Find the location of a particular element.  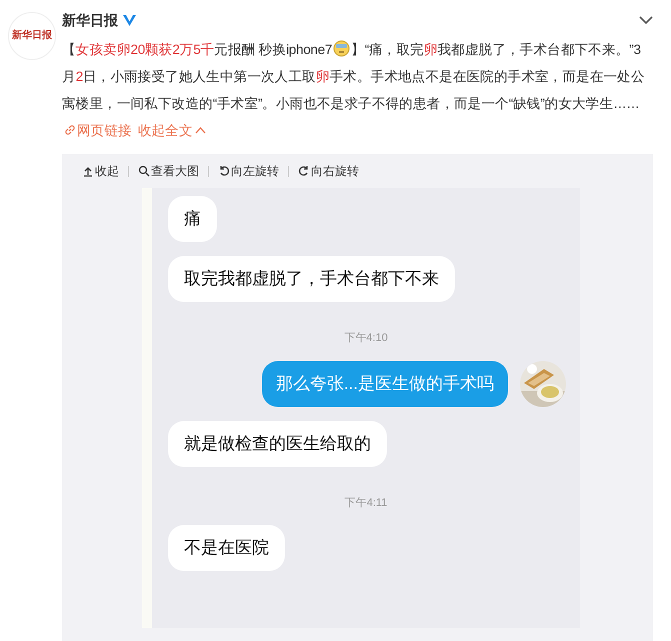

logo-text: 新华日报 is located at coordinates (32, 36).